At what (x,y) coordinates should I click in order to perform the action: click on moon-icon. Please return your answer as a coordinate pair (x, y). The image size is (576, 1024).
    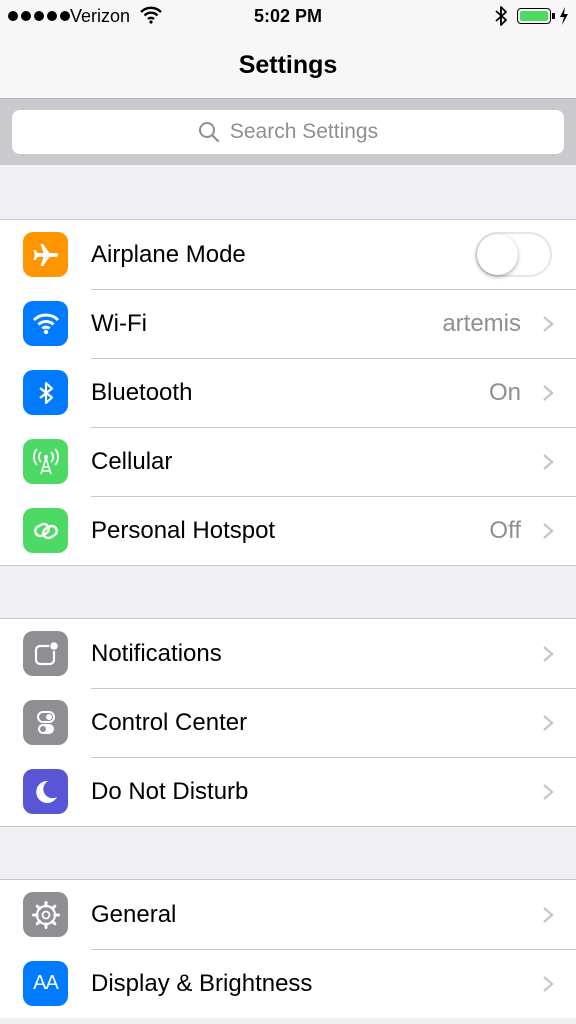
    Looking at the image, I should click on (45, 791).